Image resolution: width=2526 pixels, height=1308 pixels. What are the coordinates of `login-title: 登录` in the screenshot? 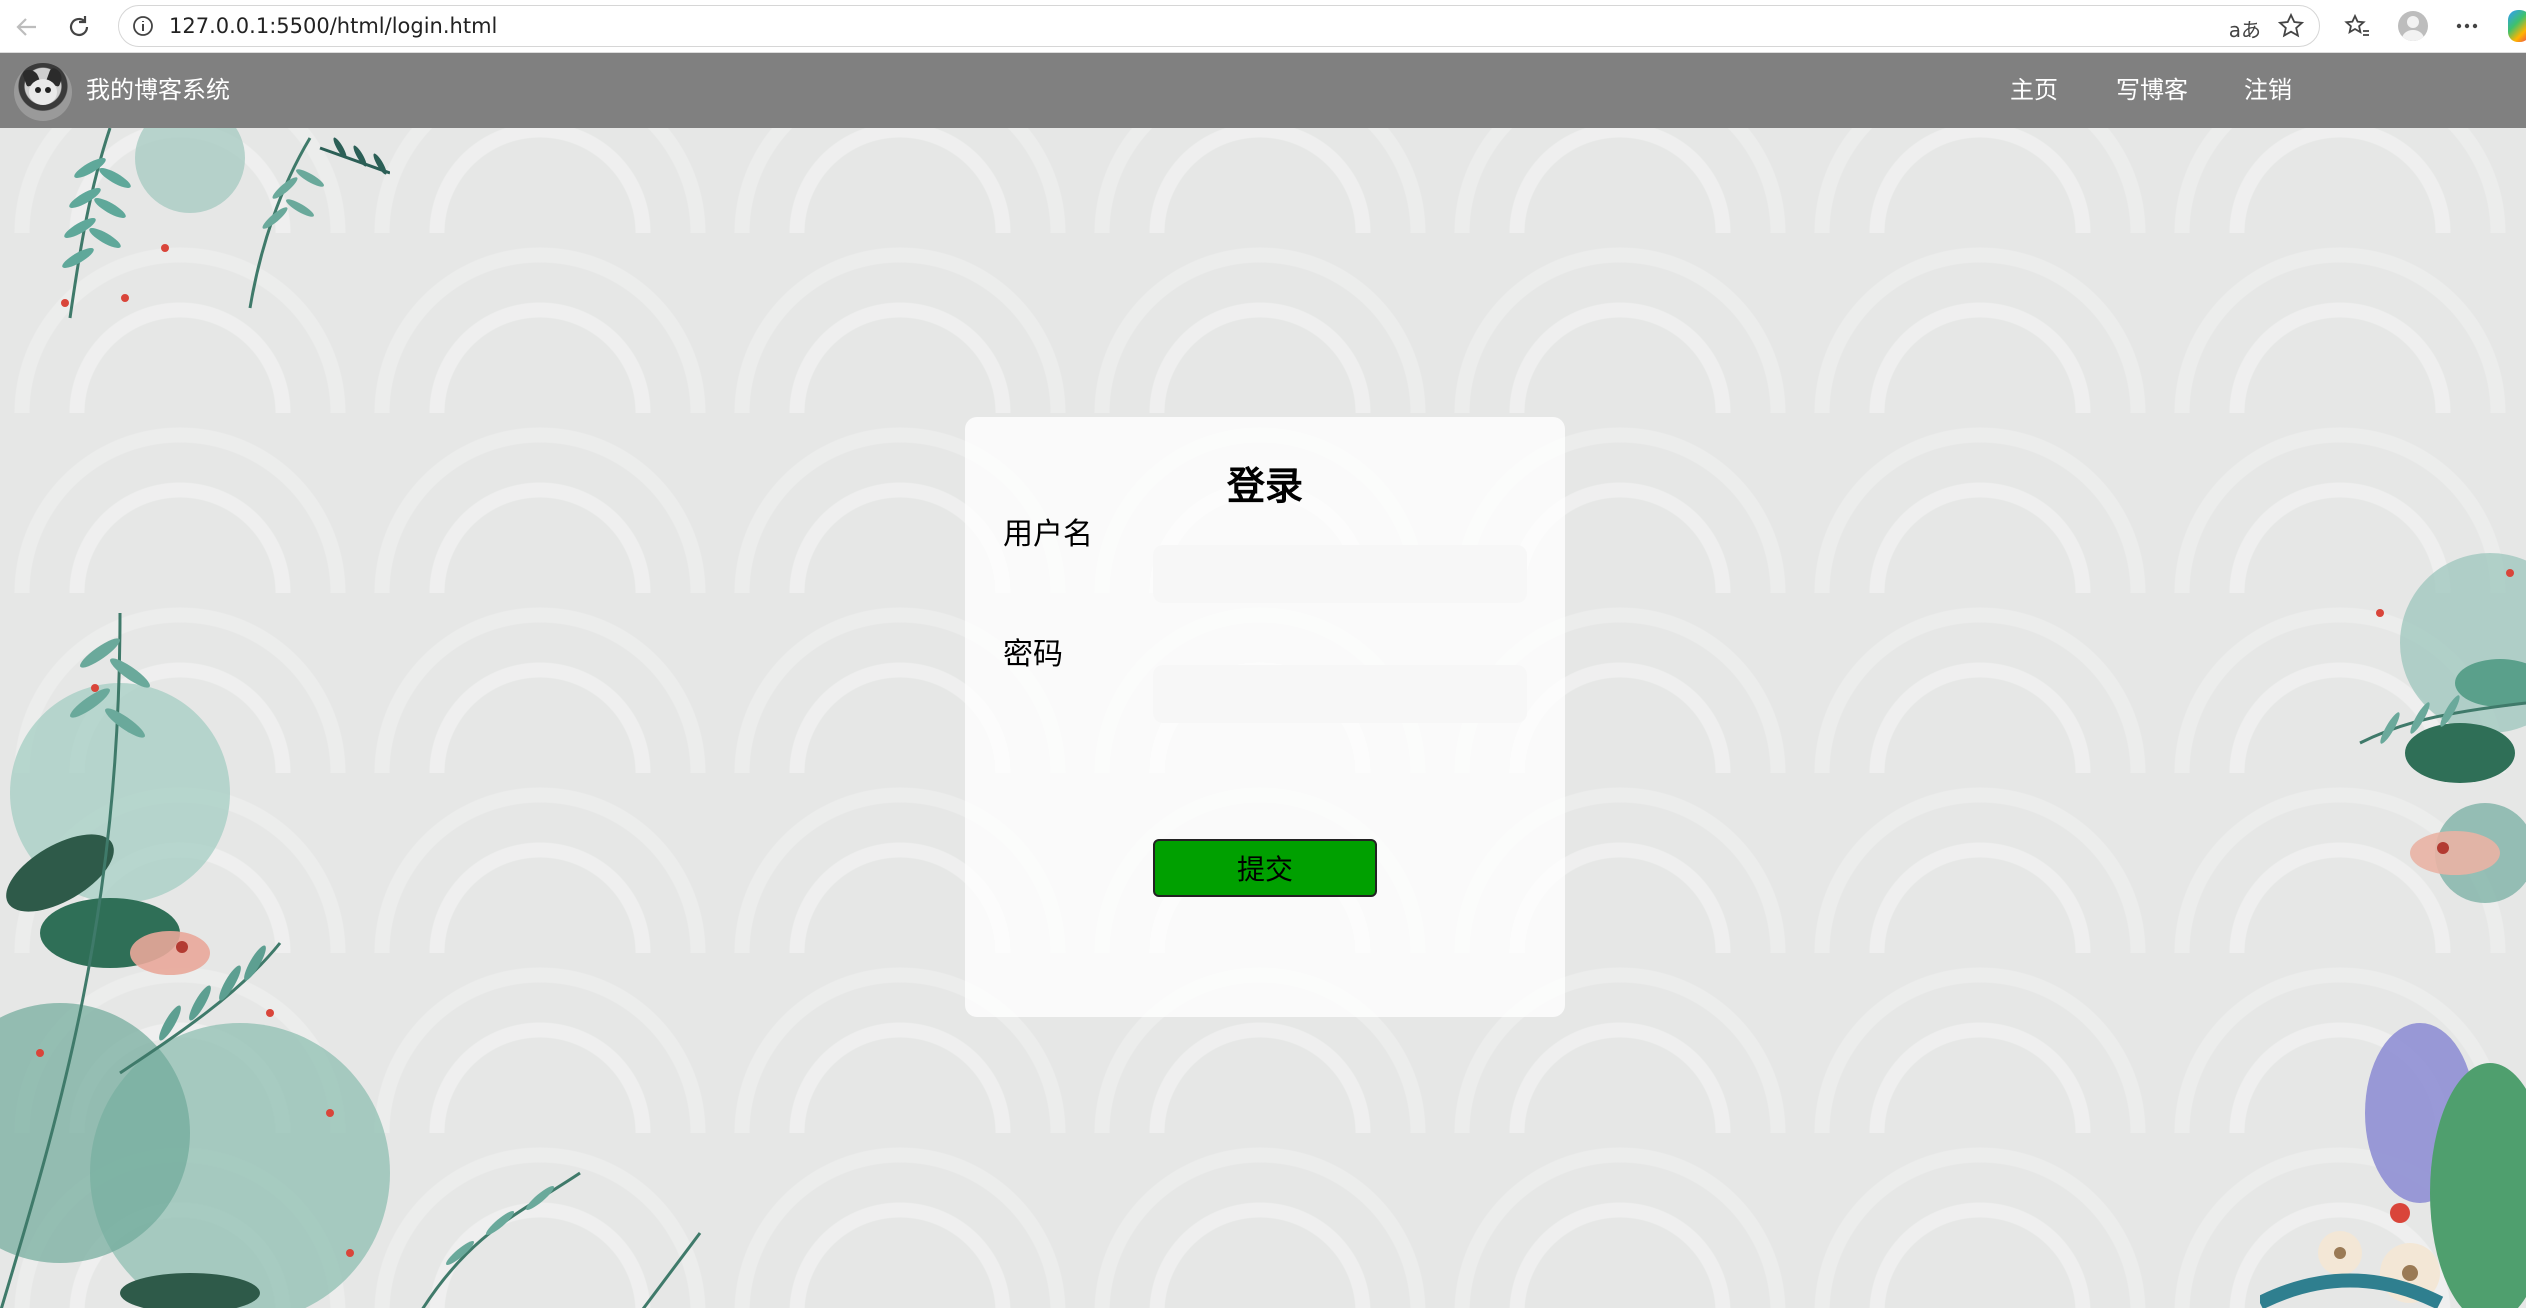 It's located at (1264, 486).